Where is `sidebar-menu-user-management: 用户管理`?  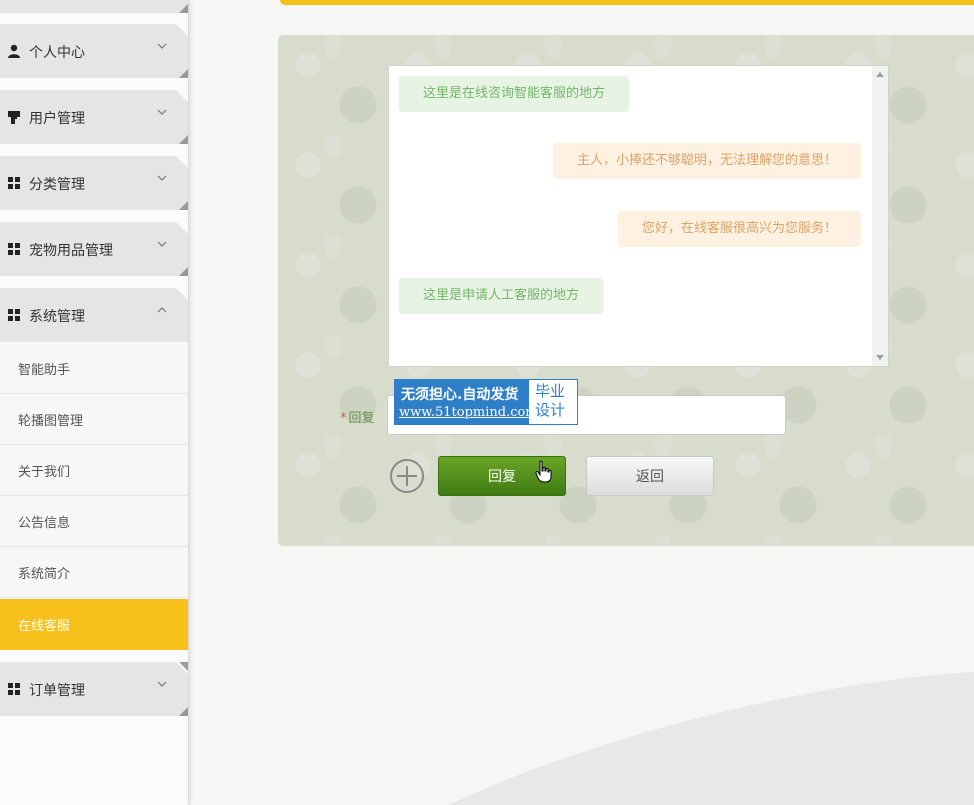 sidebar-menu-user-management: 用户管理 is located at coordinates (94, 117).